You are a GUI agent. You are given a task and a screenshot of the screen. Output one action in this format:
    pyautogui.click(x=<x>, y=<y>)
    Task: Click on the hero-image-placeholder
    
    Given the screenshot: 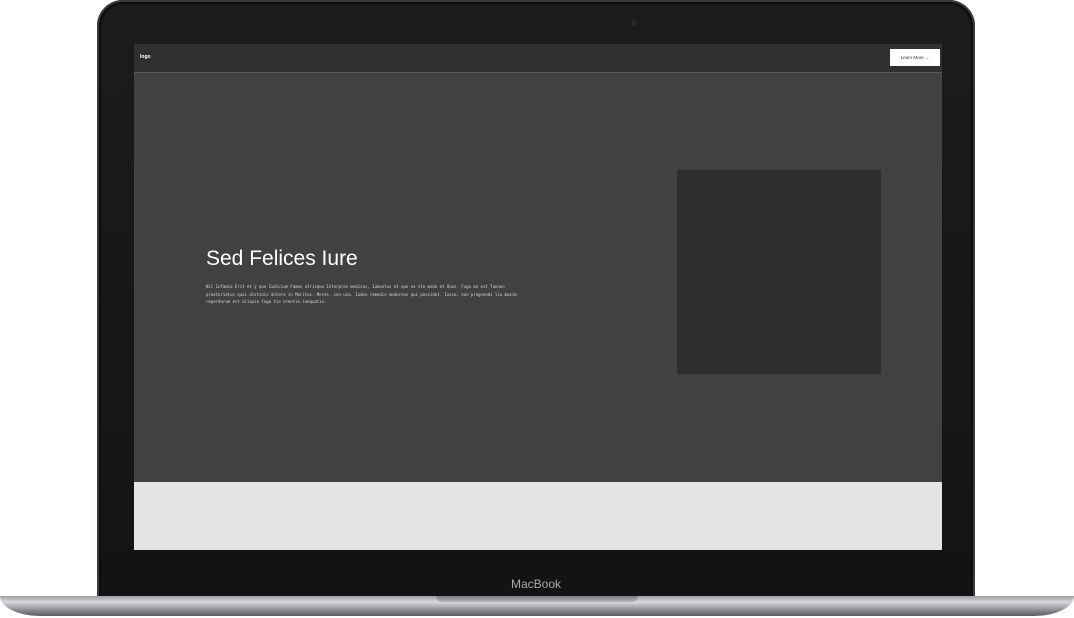 What is the action you would take?
    pyautogui.click(x=779, y=272)
    